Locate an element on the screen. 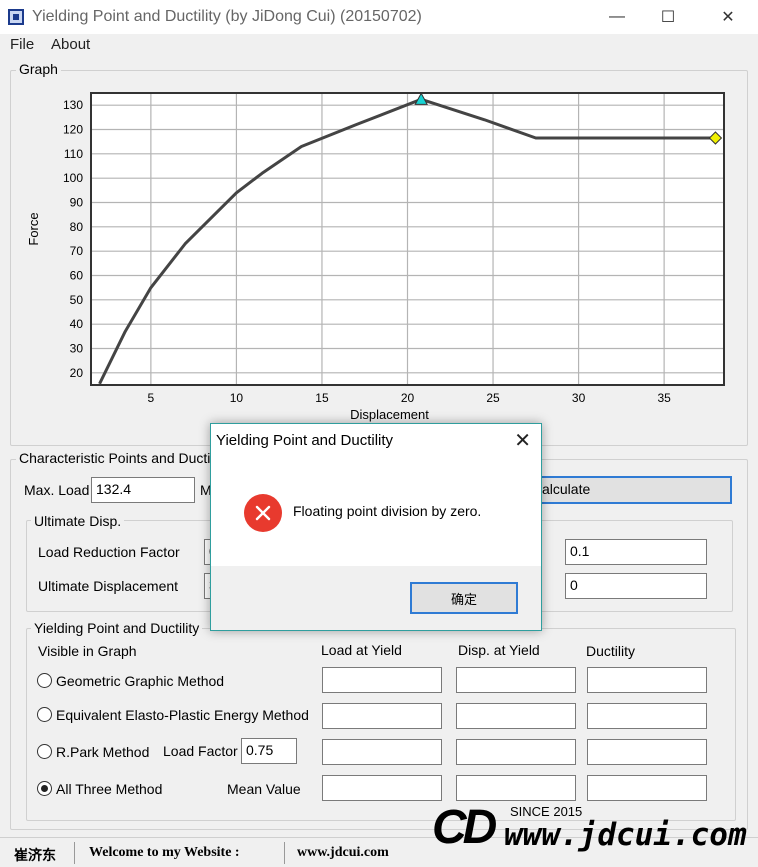 Image resolution: width=758 pixels, height=867 pixels. load-factor-field: 0.75 is located at coordinates (269, 751).